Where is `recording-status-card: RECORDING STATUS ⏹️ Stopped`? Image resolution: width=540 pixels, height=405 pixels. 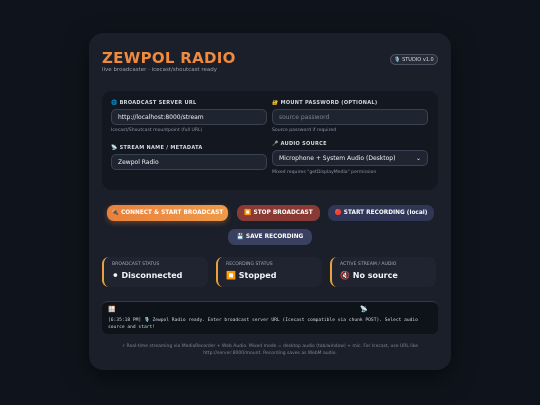
recording-status-card: RECORDING STATUS ⏹️ Stopped is located at coordinates (269, 272).